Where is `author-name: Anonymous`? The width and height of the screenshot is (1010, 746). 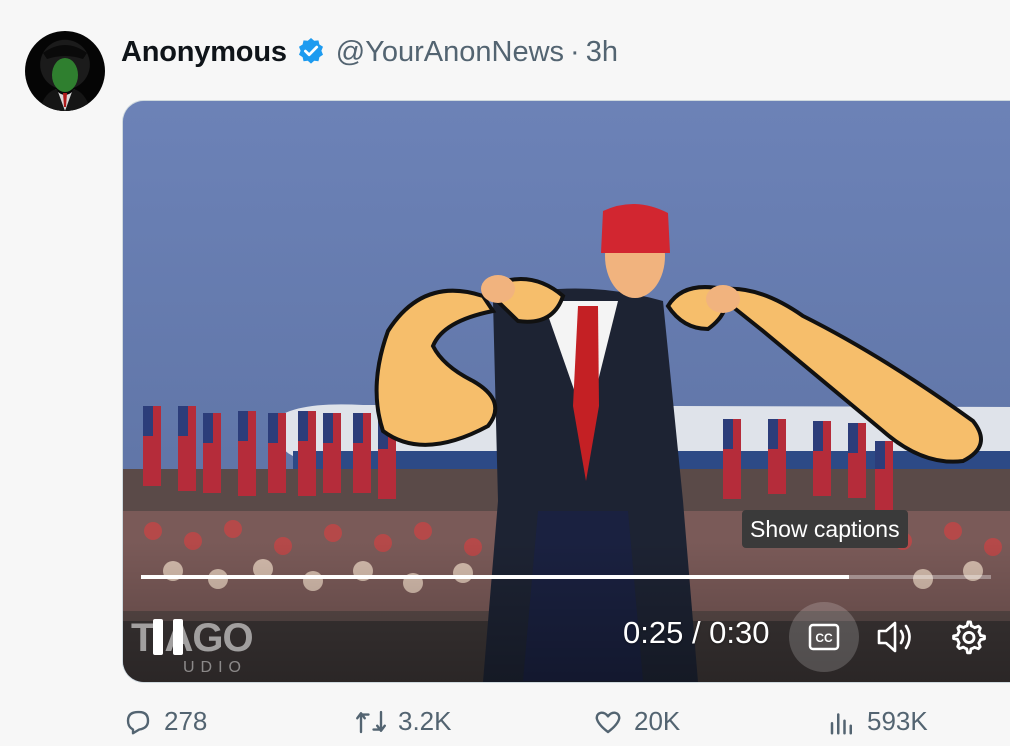
author-name: Anonymous is located at coordinates (204, 52).